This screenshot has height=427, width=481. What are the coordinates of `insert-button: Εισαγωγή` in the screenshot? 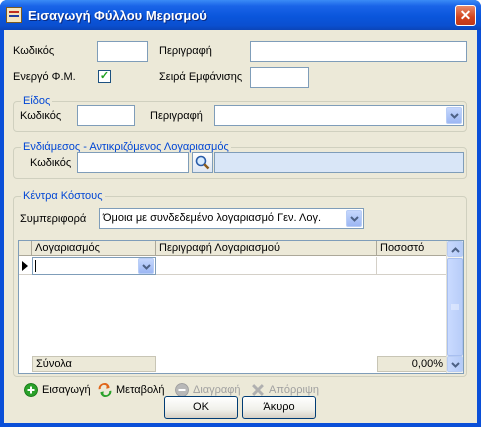 It's located at (58, 391).